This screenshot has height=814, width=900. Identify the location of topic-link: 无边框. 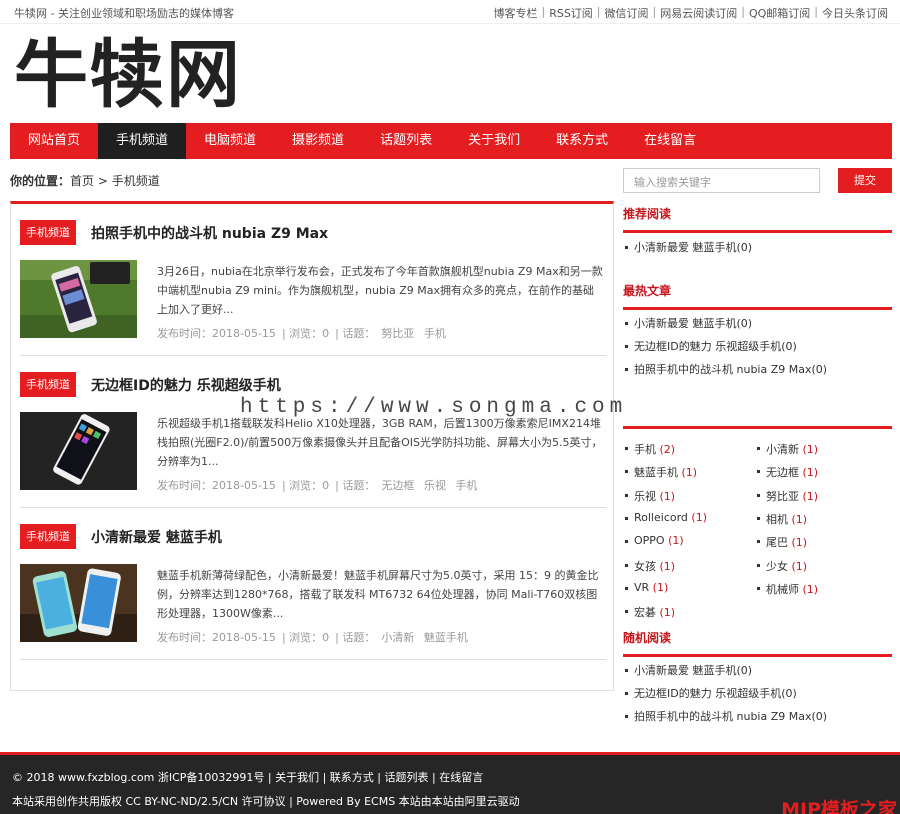
(397, 485).